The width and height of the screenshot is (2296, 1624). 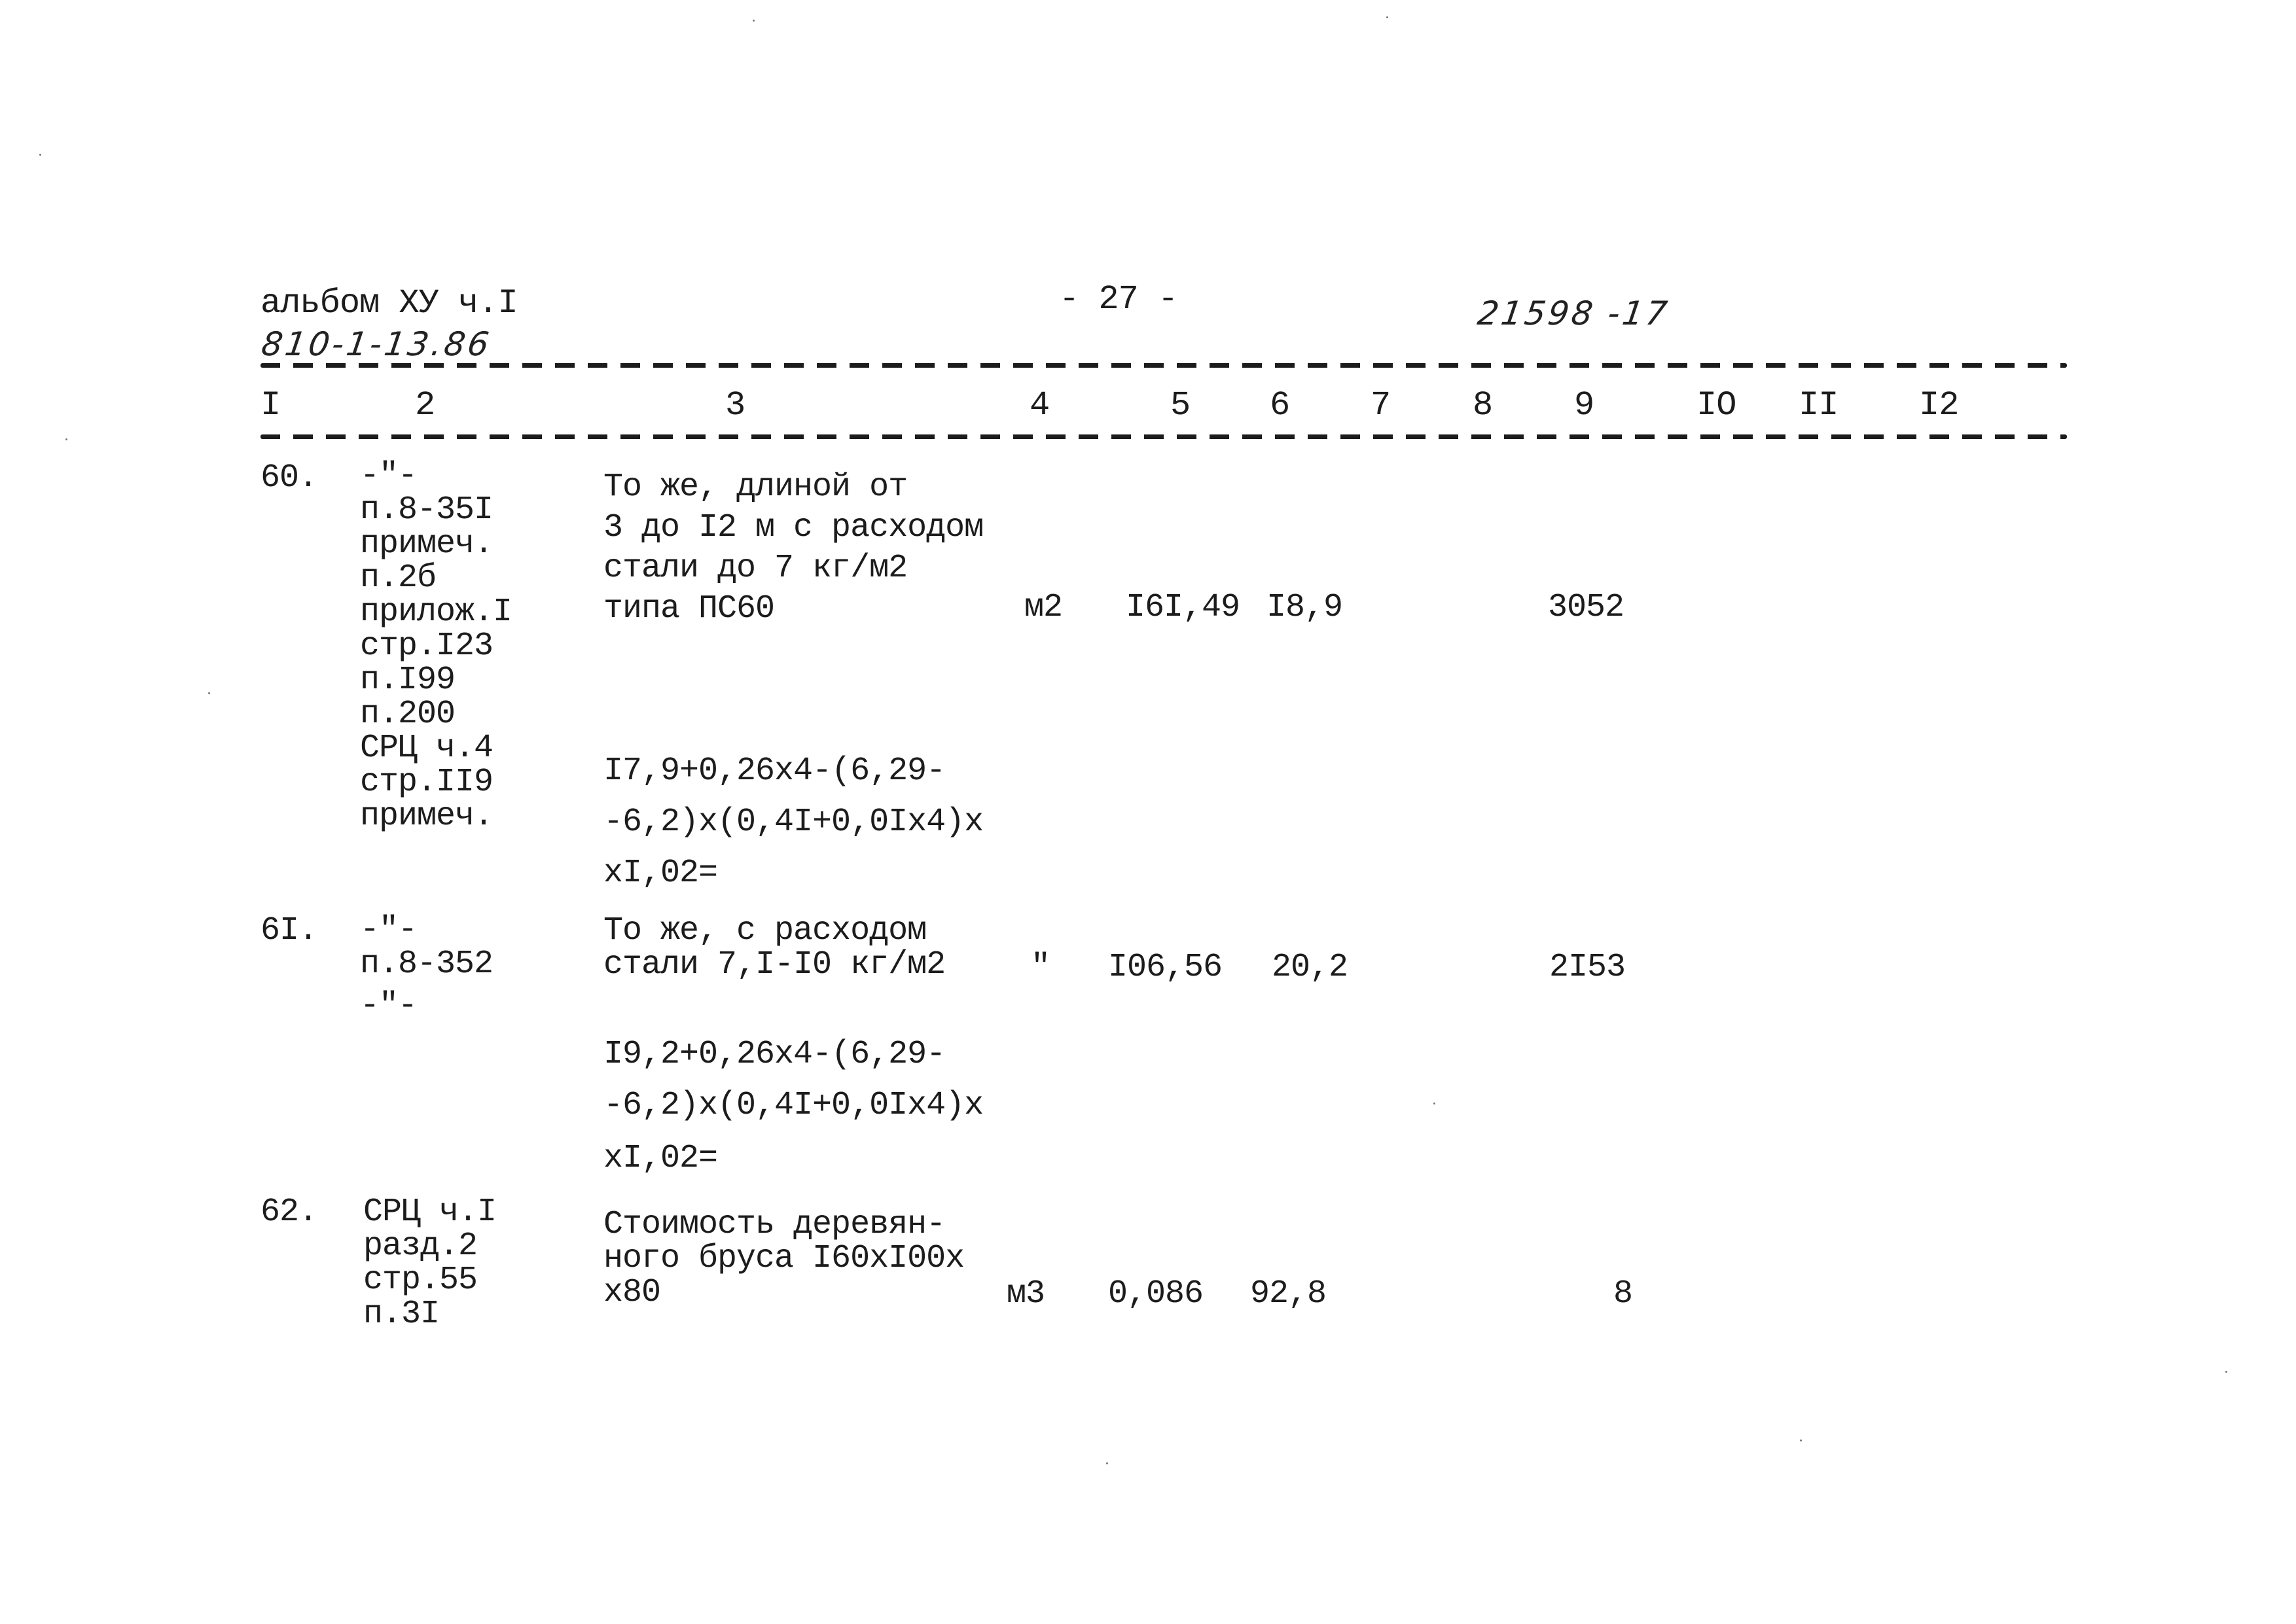 What do you see at coordinates (289, 478) in the screenshot?
I see `row-number: 60.` at bounding box center [289, 478].